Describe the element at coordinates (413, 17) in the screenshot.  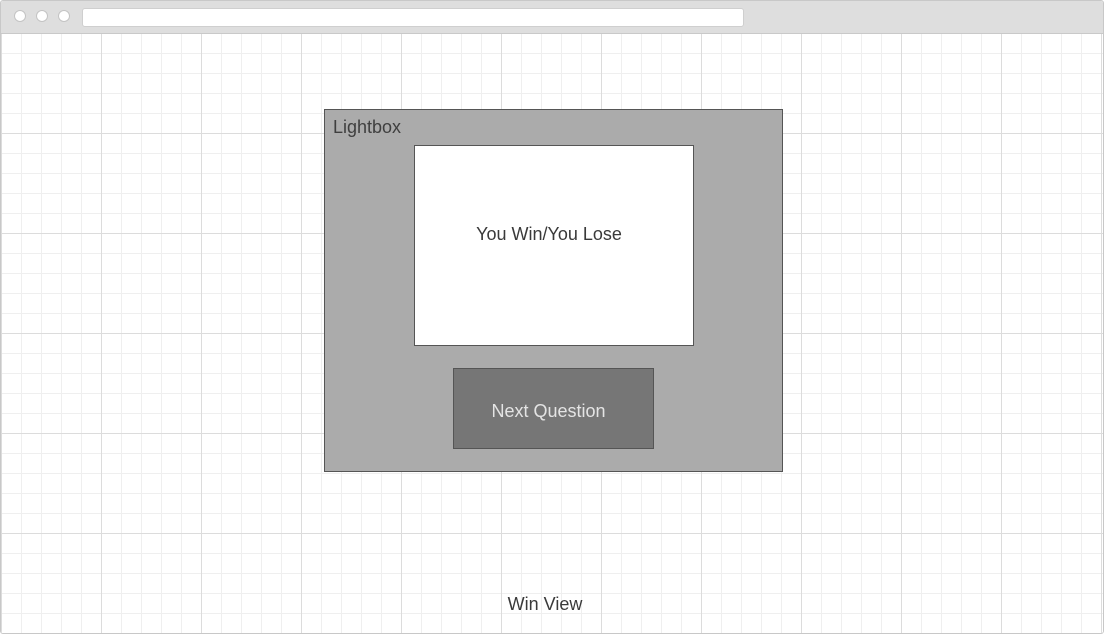
I see `address-bar` at that location.